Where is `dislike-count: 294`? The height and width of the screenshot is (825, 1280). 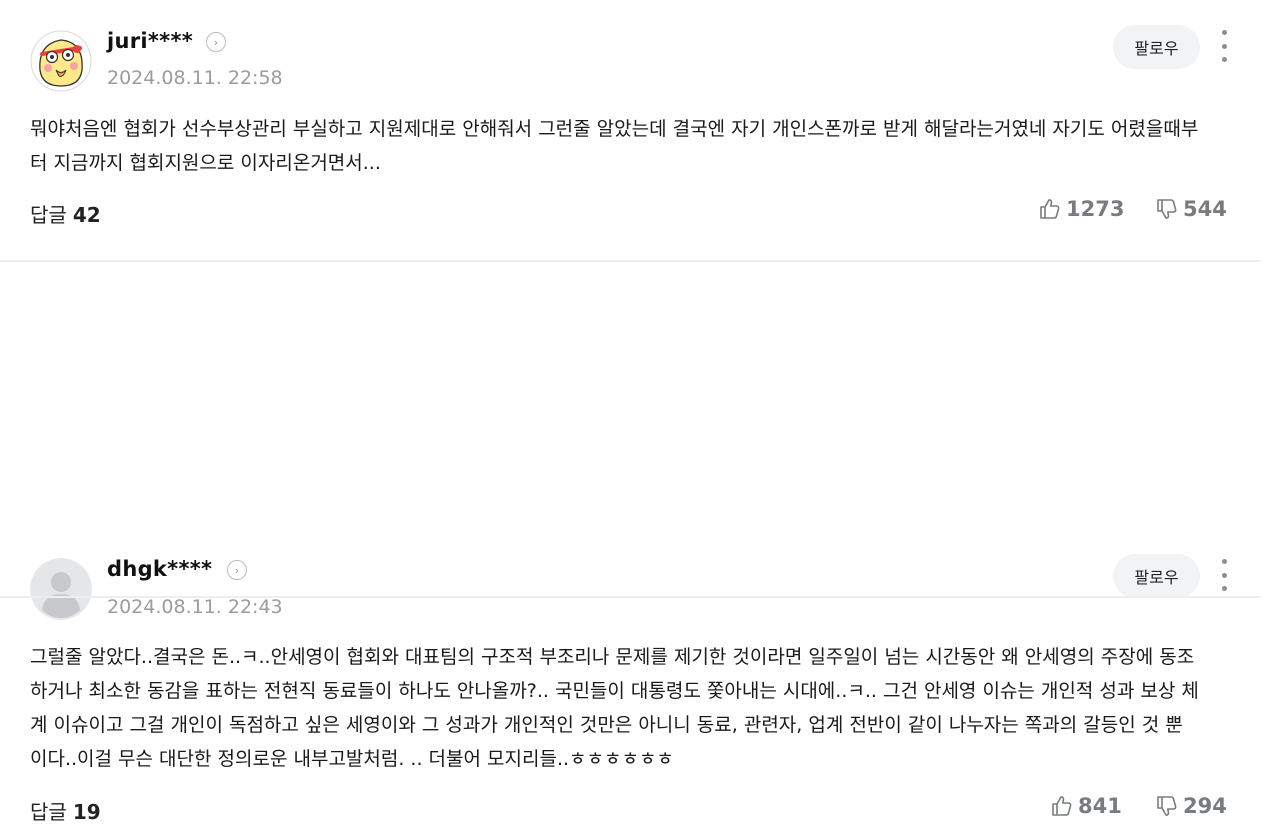
dislike-count: 294 is located at coordinates (1205, 806).